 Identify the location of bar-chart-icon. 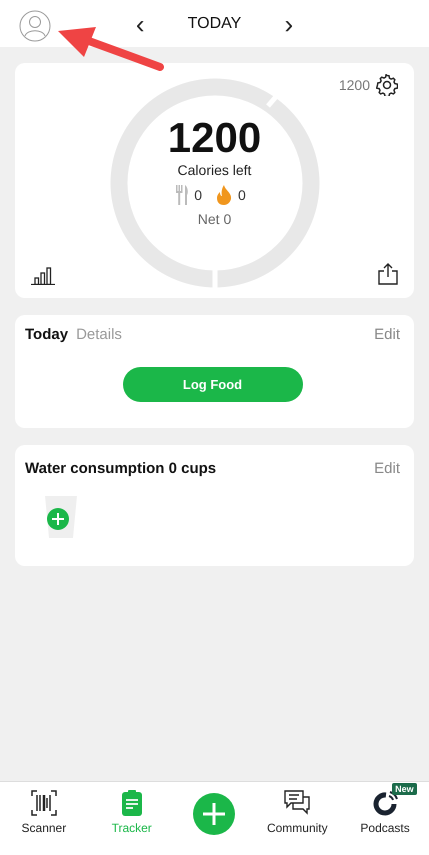
(43, 276).